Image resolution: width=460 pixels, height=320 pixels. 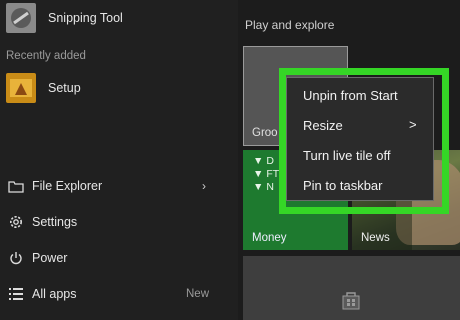 I want to click on menu-item-turn-live-tile-off: Turn live tile off, so click(x=346, y=155).